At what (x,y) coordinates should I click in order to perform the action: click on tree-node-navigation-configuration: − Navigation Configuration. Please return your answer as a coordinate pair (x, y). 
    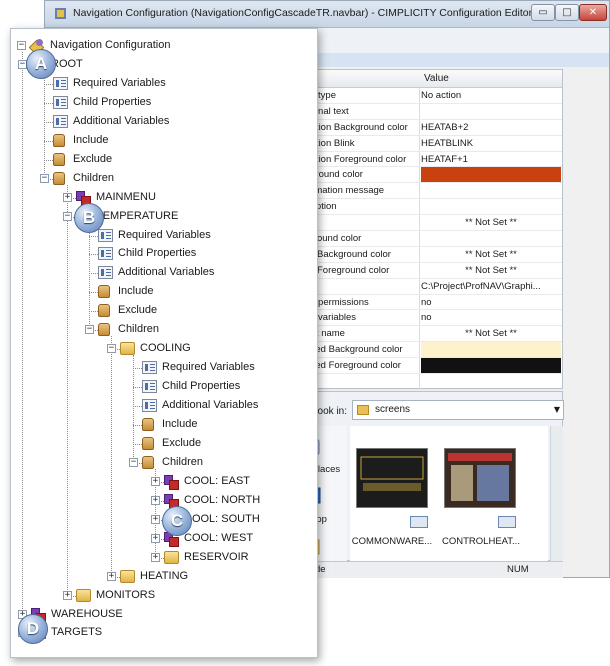
    Looking at the image, I should click on (161, 46).